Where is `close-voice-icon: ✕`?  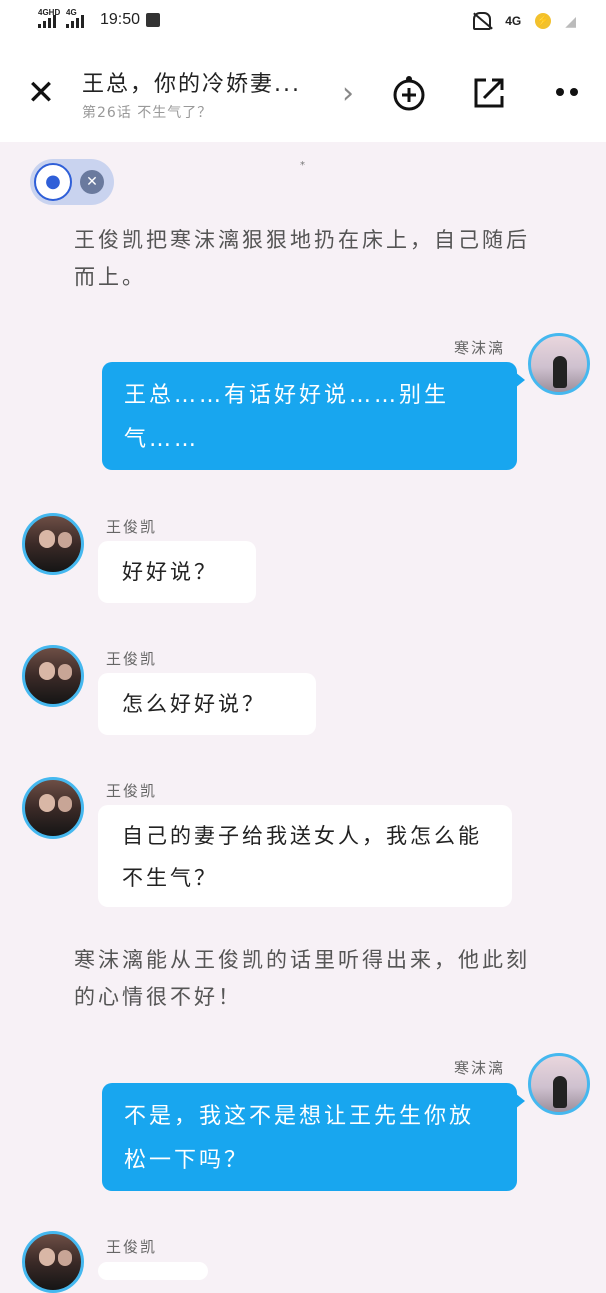 close-voice-icon: ✕ is located at coordinates (92, 182).